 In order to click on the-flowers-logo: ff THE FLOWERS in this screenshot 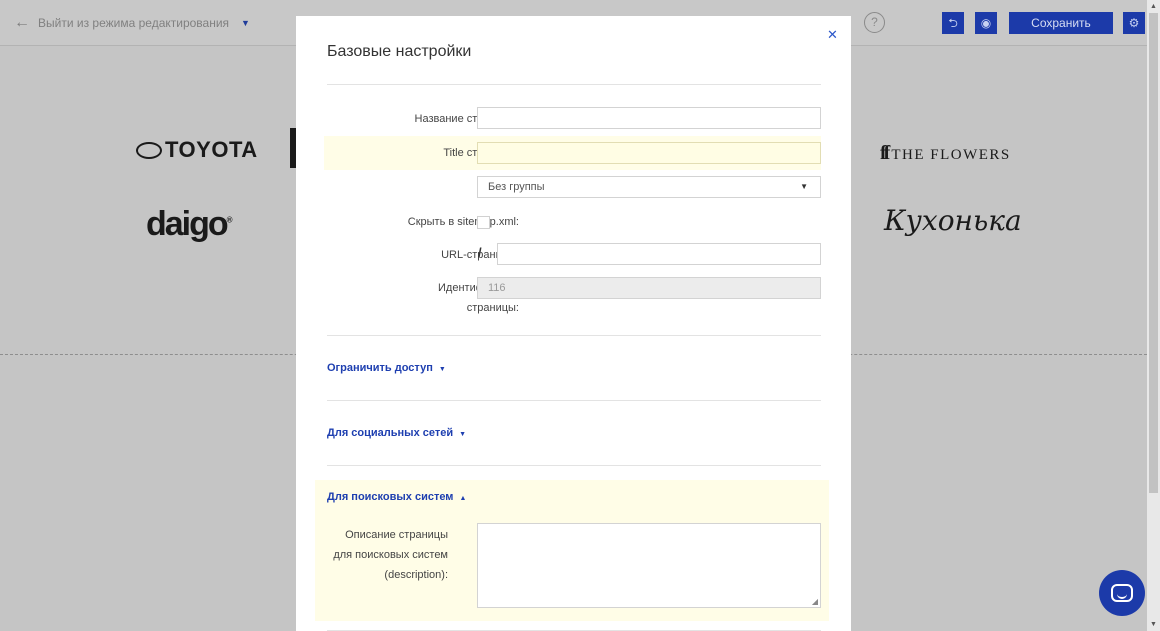, I will do `click(945, 153)`.